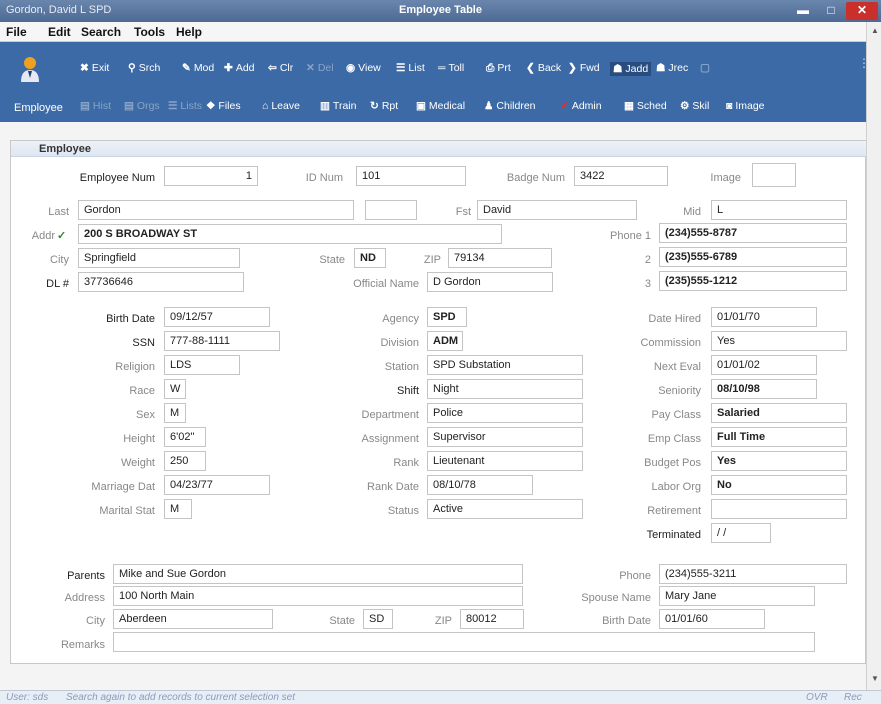  What do you see at coordinates (216, 210) in the screenshot?
I see `last-name-field: Gordon` at bounding box center [216, 210].